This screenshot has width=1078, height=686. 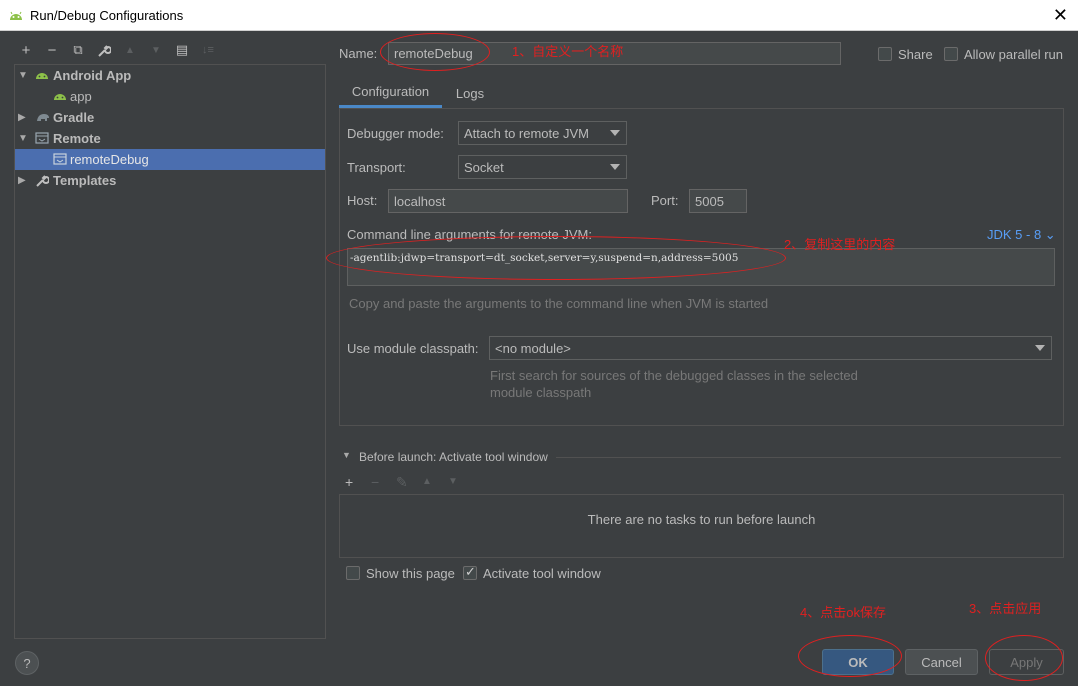 I want to click on annotation-4: 4、点击ok保存, so click(x=843, y=612).